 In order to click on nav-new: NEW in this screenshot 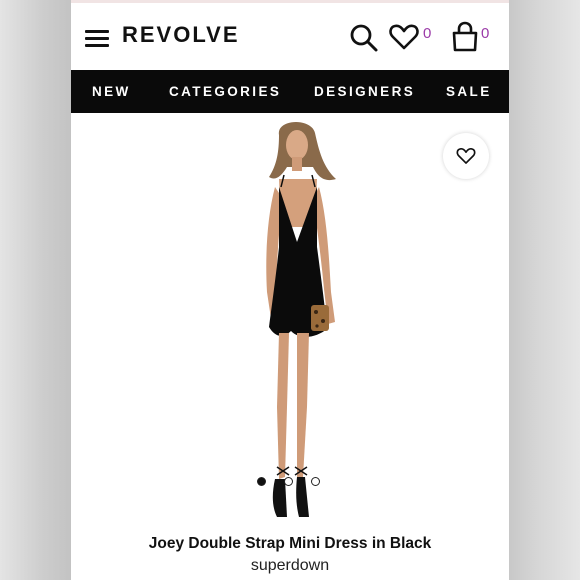, I will do `click(111, 91)`.